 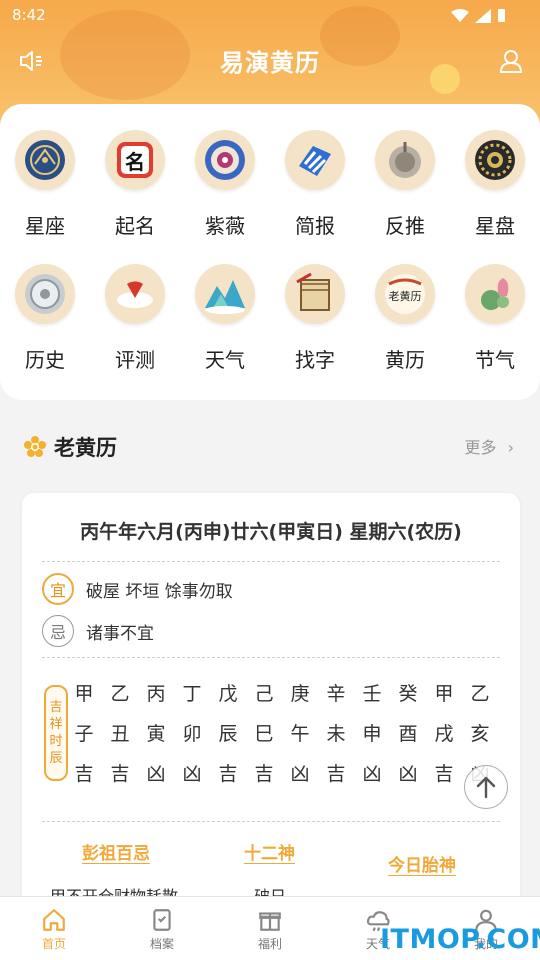 I want to click on lunar-date: 丙午年六月(丙申)廿六(甲寅日) 星期六(农历), so click(x=271, y=532).